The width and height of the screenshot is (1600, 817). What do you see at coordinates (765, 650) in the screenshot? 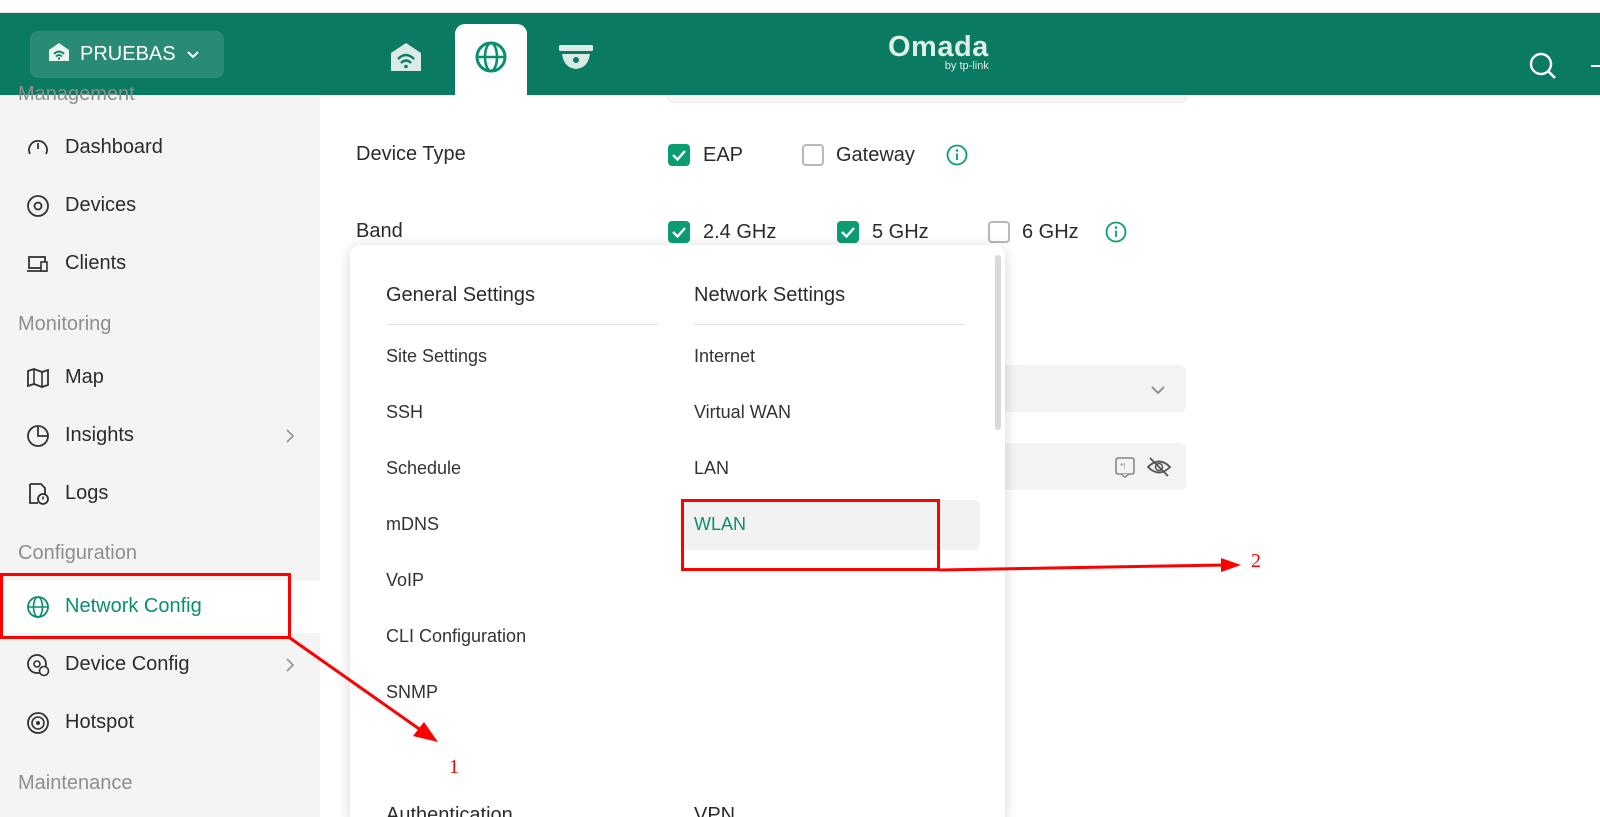
I see `annotation-arrows` at bounding box center [765, 650].